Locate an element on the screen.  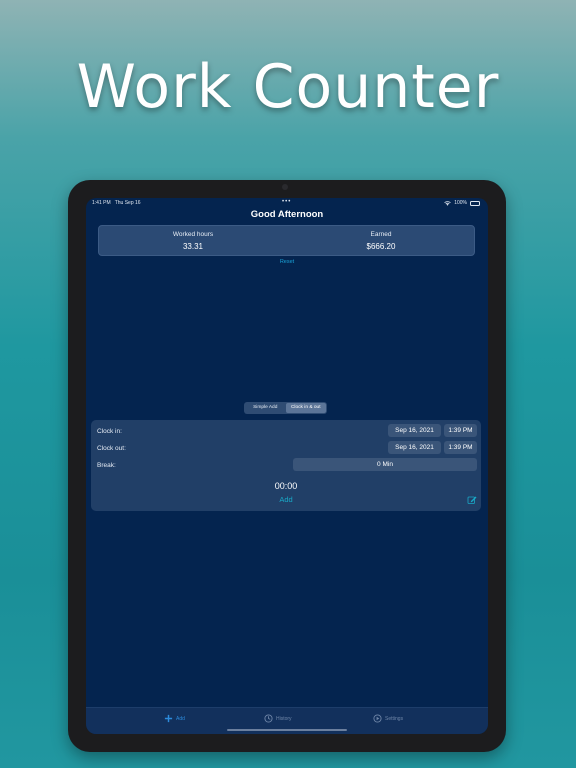
elapsed-timer: 00:00 is located at coordinates (286, 486).